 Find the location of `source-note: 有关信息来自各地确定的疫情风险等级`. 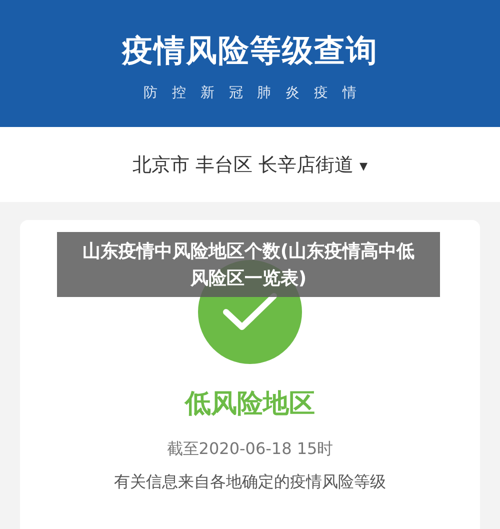

source-note: 有关信息来自各地确定的疫情风险等级 is located at coordinates (250, 482).